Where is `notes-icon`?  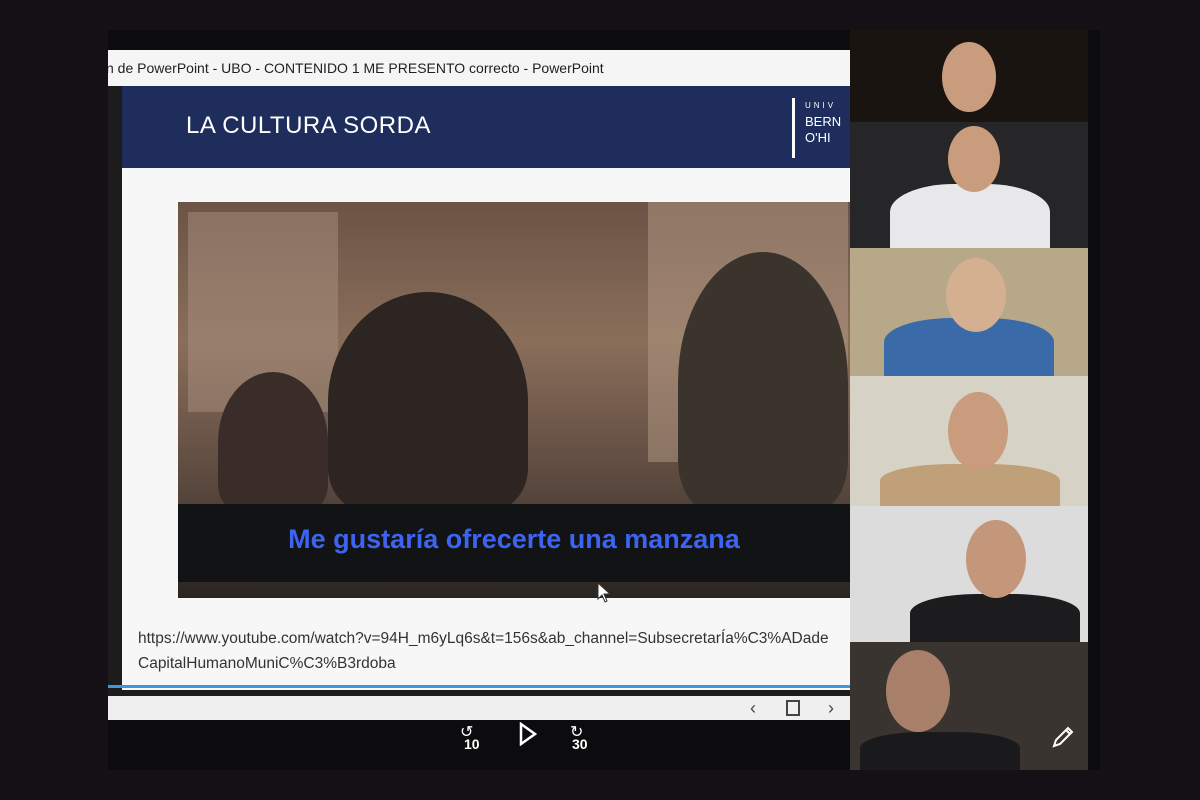 notes-icon is located at coordinates (793, 708).